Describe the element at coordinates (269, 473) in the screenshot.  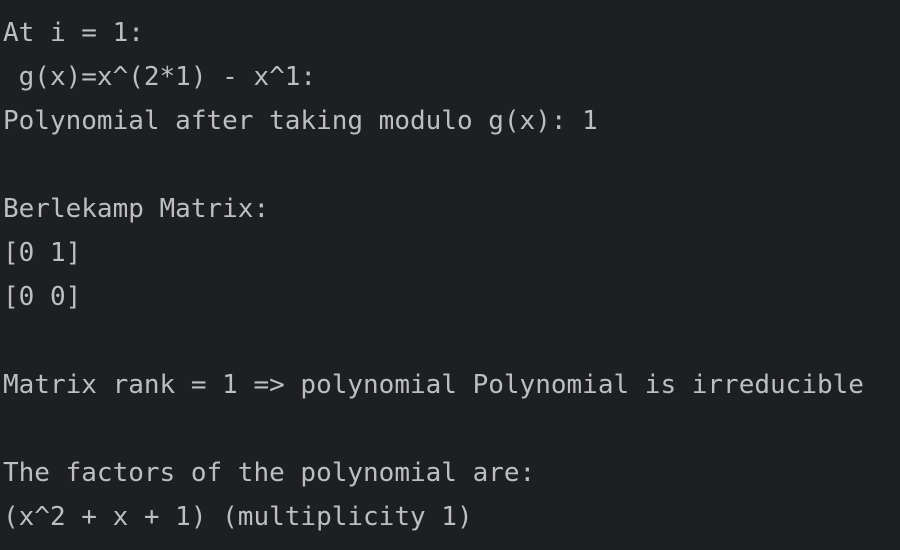
I see `console-line-factors-heading: The factors of the polynomial are:` at that location.